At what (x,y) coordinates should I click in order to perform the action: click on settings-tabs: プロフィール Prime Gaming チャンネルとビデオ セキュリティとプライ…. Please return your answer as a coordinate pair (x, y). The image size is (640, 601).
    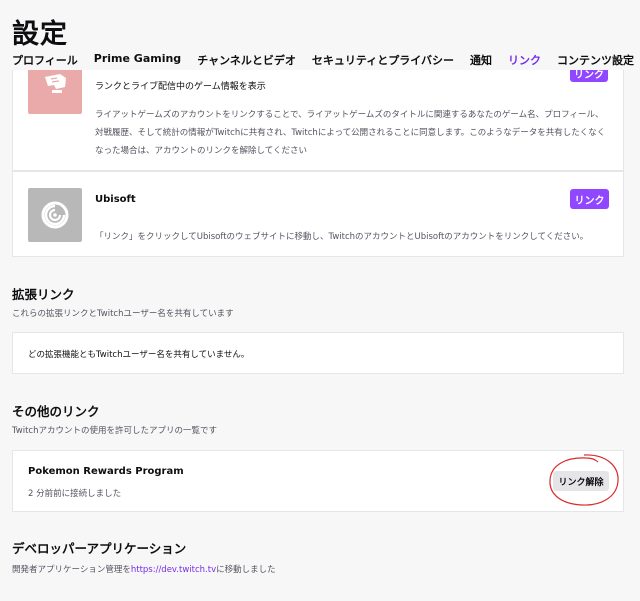
    Looking at the image, I should click on (323, 62).